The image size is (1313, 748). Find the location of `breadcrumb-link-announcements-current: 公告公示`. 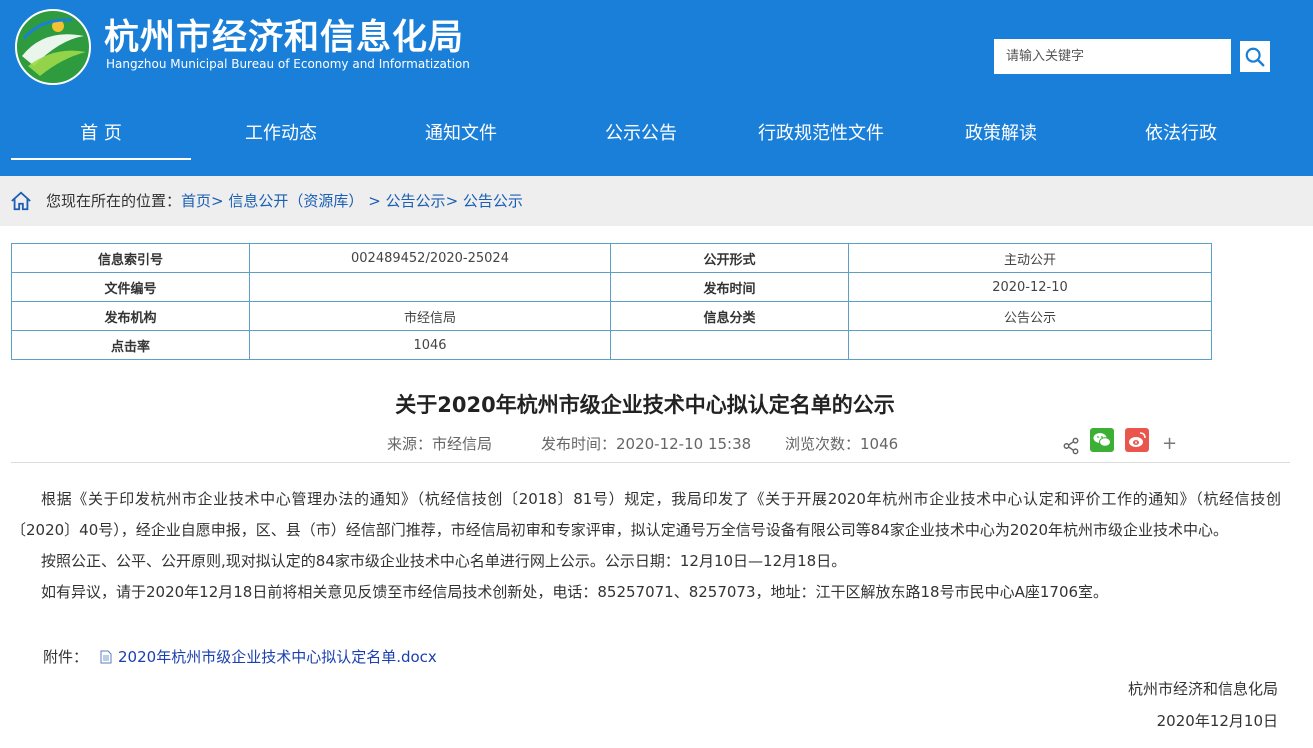

breadcrumb-link-announcements-current: 公告公示 is located at coordinates (493, 201).